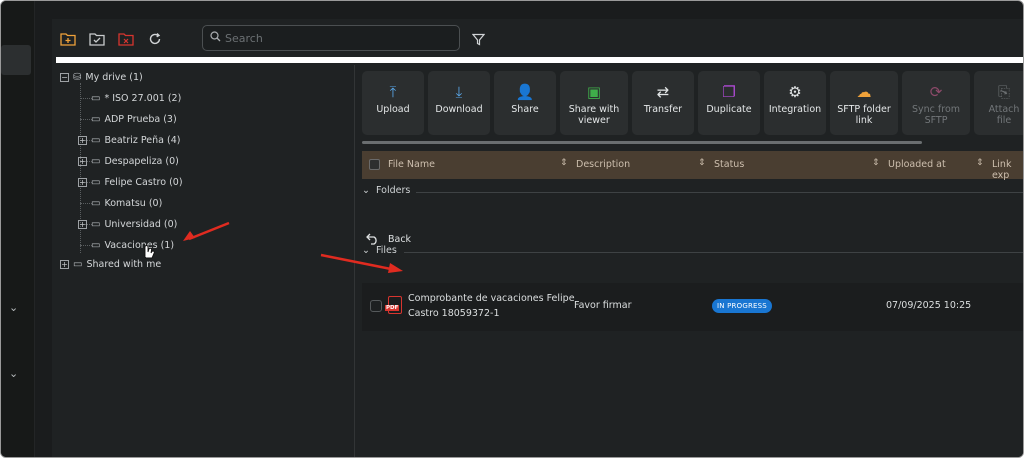 The height and width of the screenshot is (458, 1024). Describe the element at coordinates (143, 98) in the screenshot. I see `folder-label: * ISO 27.001 (2)` at that location.